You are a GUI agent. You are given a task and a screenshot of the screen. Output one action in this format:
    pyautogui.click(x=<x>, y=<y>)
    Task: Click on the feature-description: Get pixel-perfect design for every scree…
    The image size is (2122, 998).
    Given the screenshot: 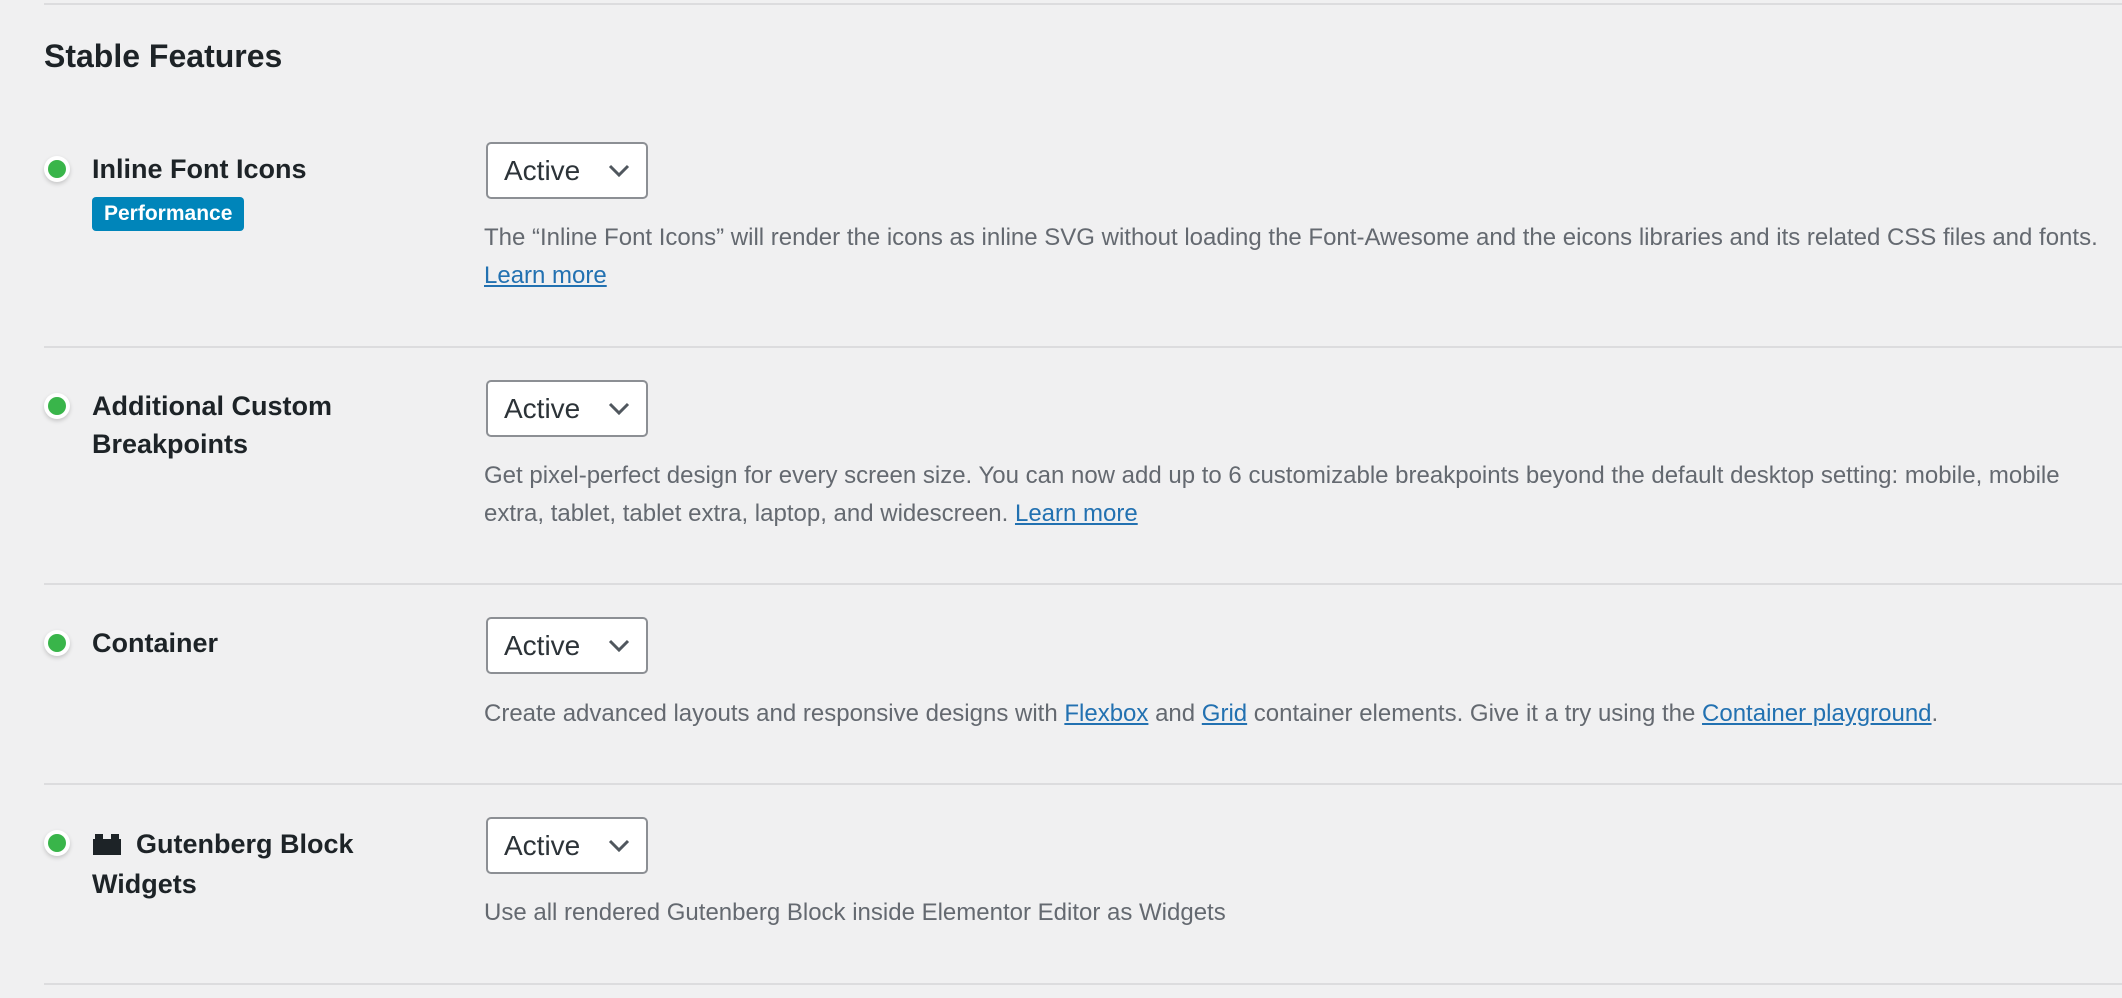 What is the action you would take?
    pyautogui.click(x=1272, y=494)
    